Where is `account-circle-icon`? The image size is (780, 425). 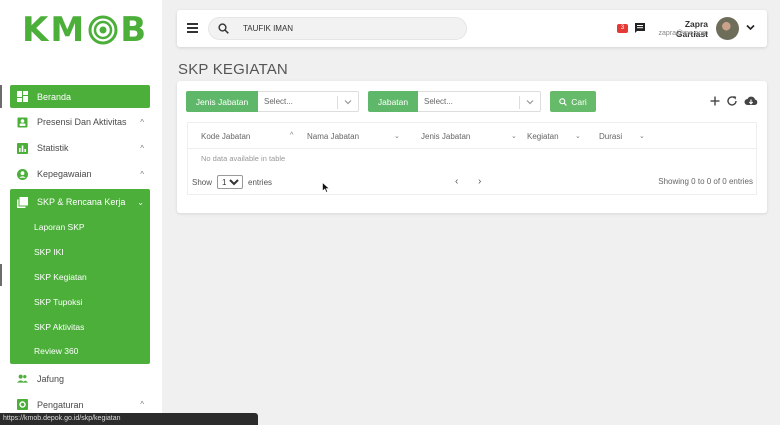 account-circle-icon is located at coordinates (22, 174).